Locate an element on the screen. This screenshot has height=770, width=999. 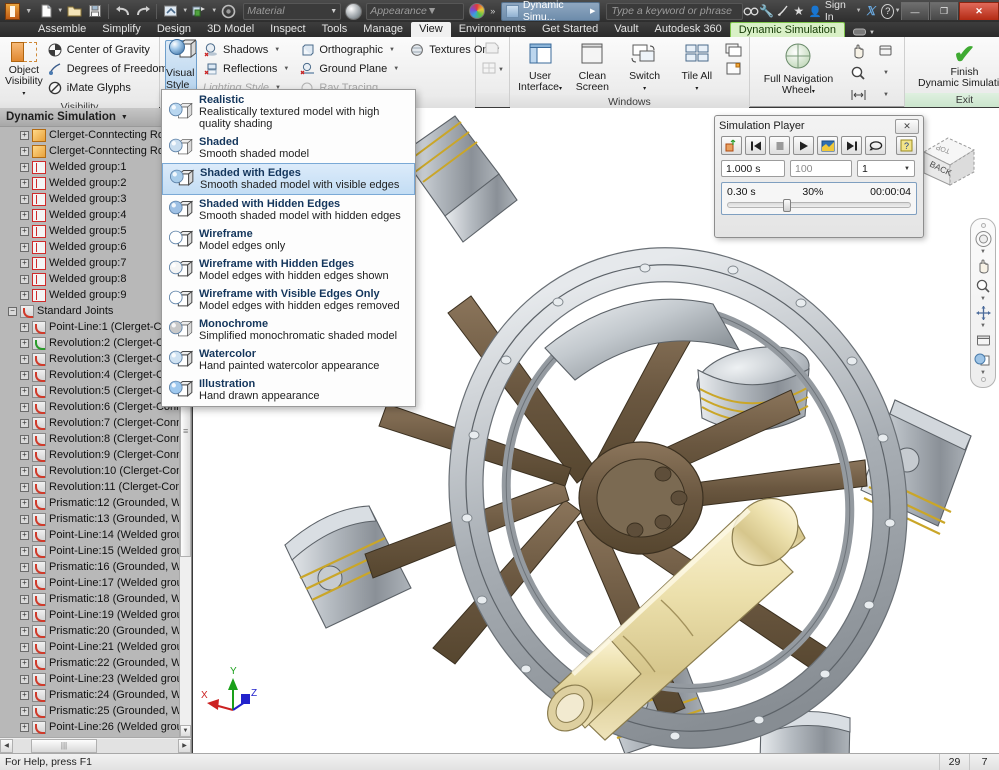
help-icon: ? is located at coordinates (888, 11).